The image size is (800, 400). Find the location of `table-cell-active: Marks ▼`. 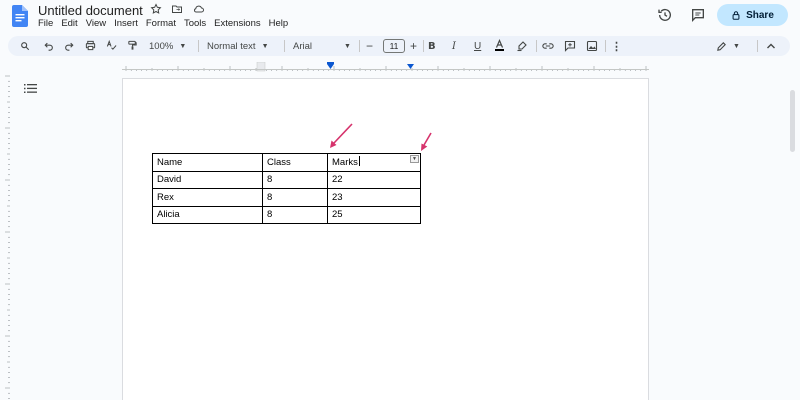

table-cell-active: Marks ▼ is located at coordinates (374, 162).